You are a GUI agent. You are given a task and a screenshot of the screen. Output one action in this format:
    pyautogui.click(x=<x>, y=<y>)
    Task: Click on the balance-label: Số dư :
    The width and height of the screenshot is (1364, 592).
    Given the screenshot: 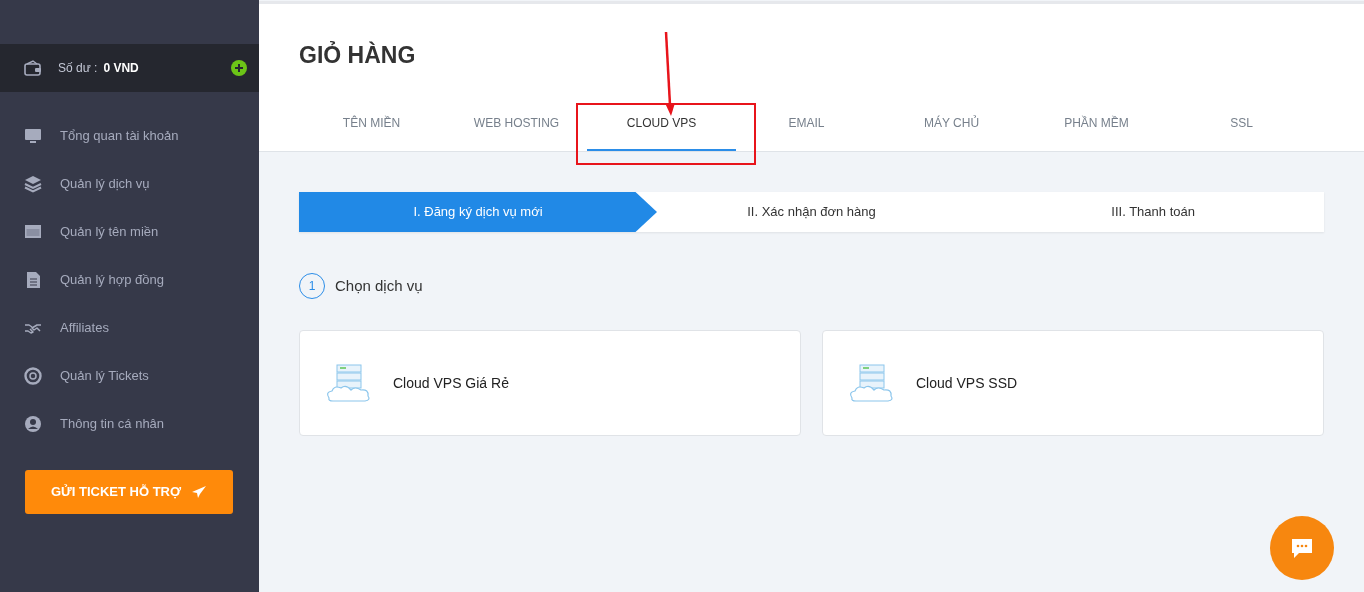 What is the action you would take?
    pyautogui.click(x=78, y=68)
    